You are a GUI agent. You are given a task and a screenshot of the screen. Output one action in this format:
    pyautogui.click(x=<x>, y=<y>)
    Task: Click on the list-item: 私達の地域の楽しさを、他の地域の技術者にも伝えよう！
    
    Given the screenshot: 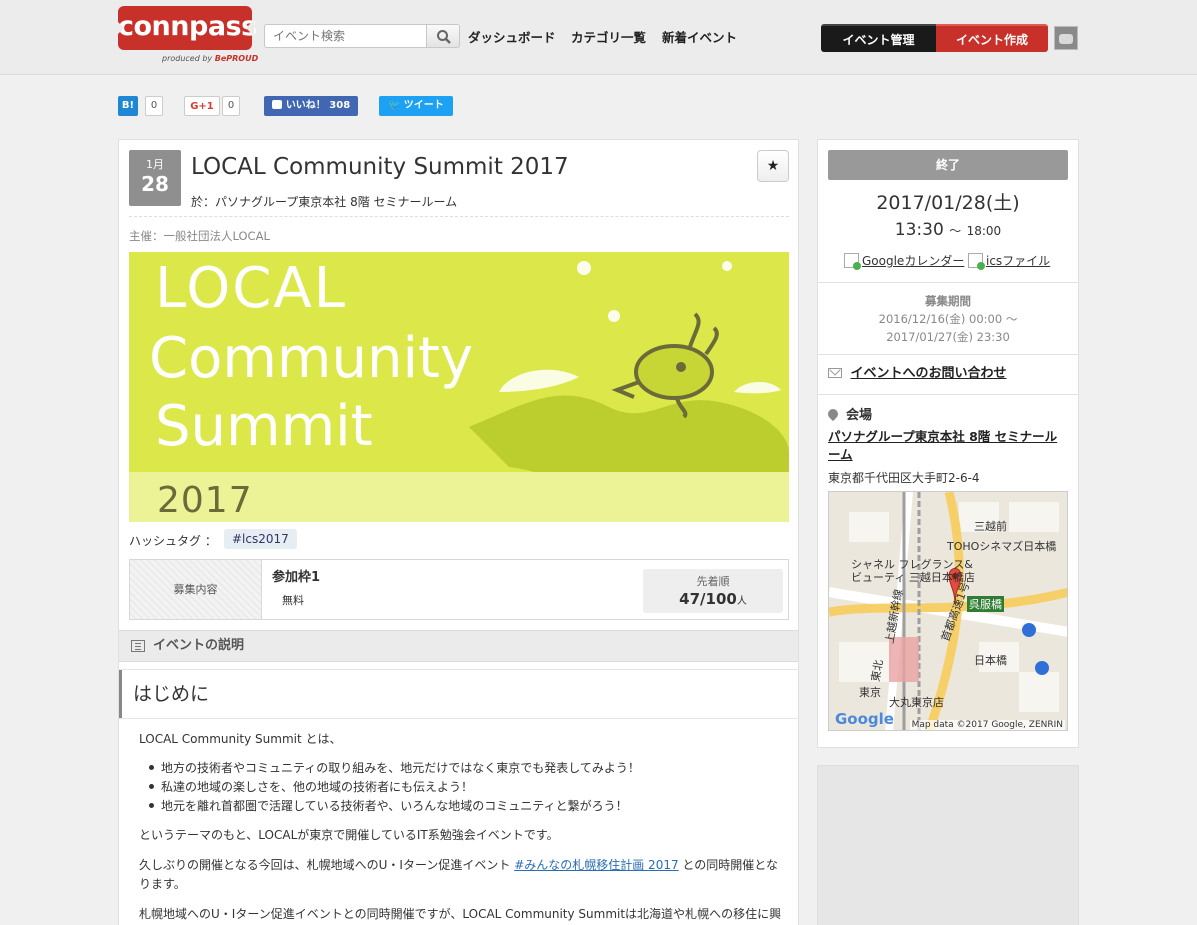 What is the action you would take?
    pyautogui.click(x=311, y=787)
    